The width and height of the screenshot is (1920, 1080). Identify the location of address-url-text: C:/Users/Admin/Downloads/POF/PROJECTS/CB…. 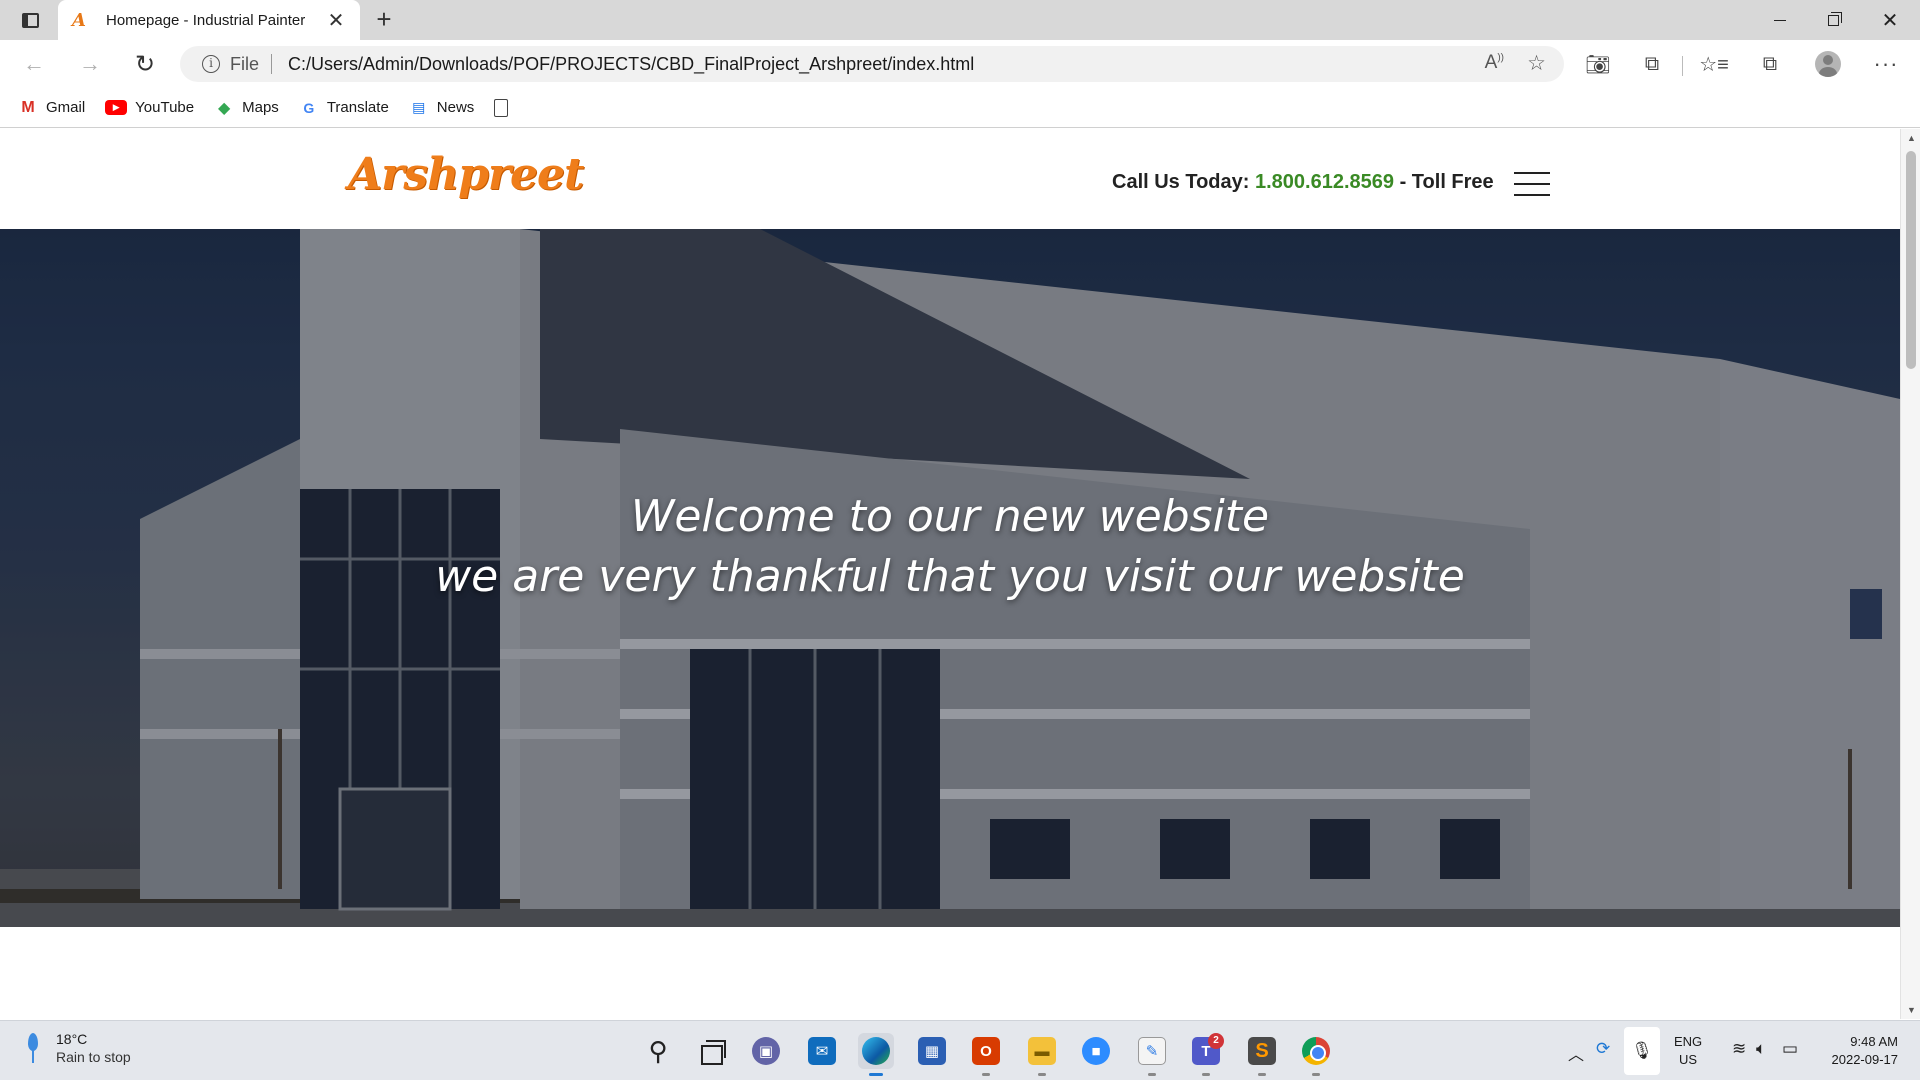
(631, 64).